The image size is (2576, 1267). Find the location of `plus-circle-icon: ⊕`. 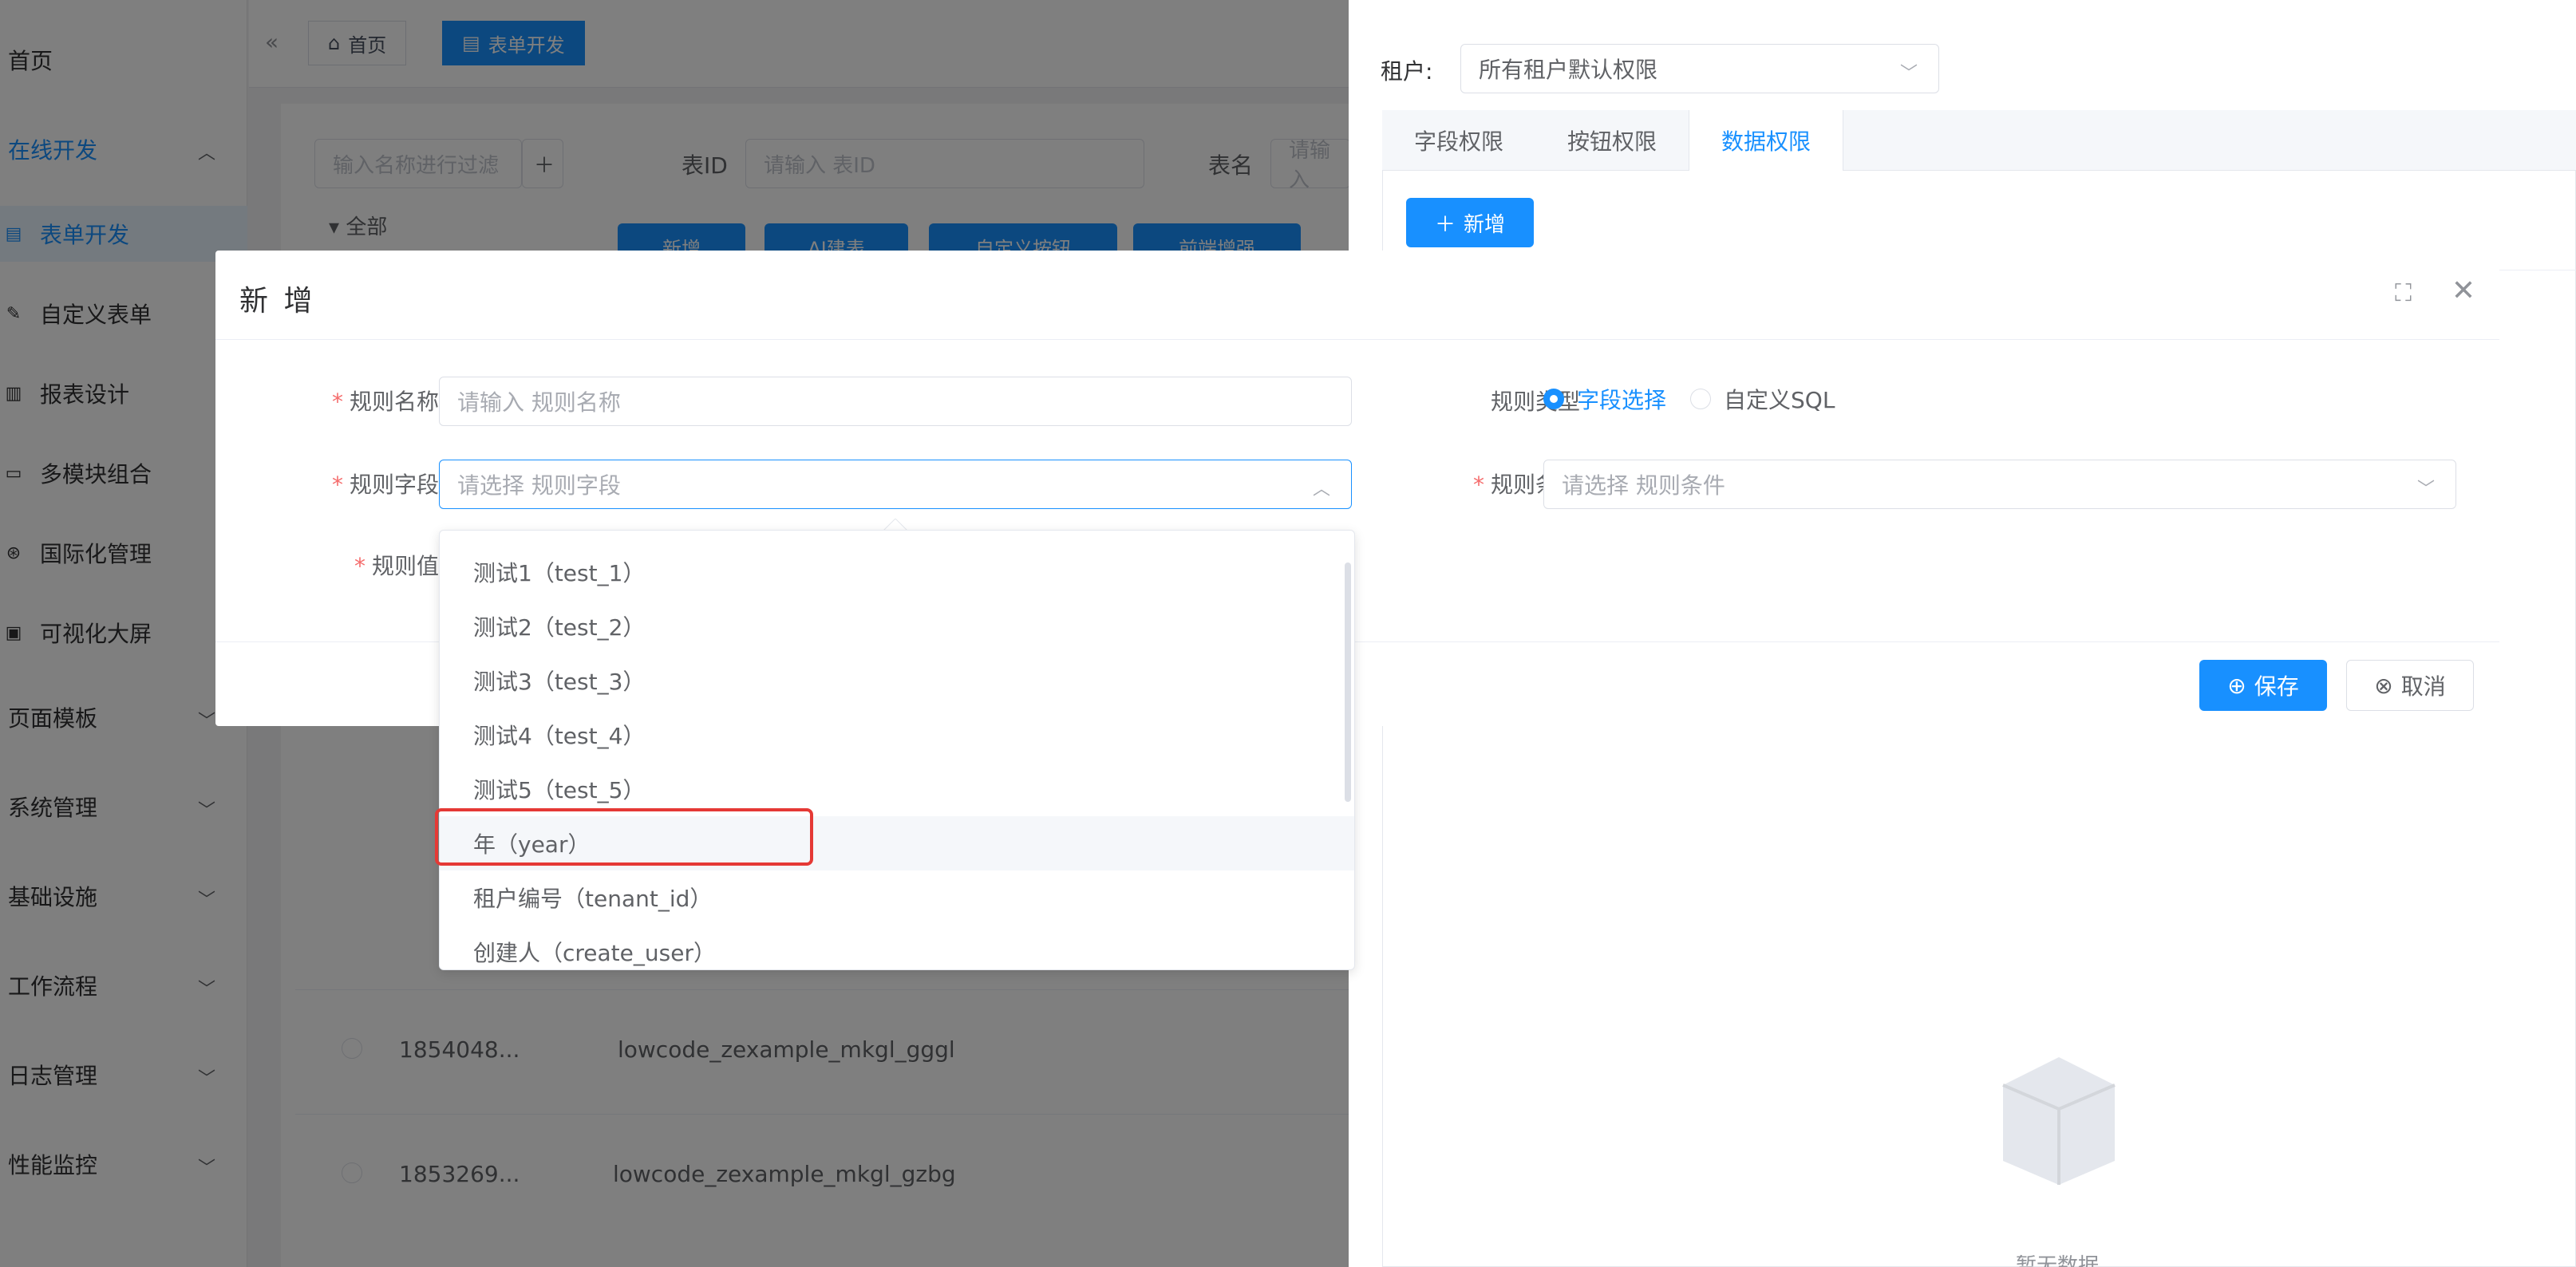

plus-circle-icon: ⊕ is located at coordinates (2236, 686).